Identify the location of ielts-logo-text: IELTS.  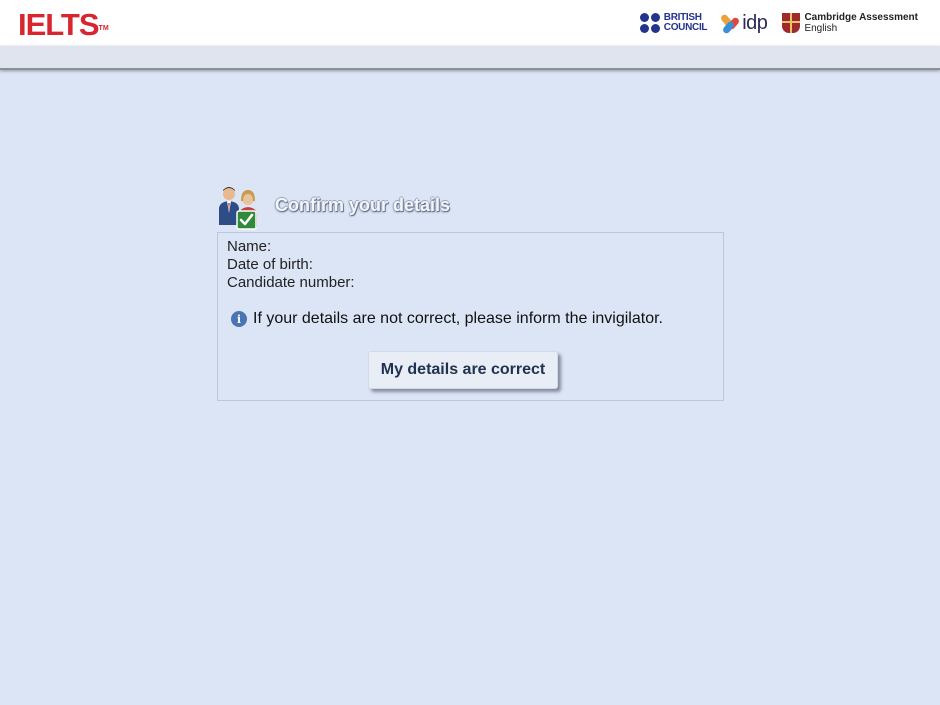
(59, 24).